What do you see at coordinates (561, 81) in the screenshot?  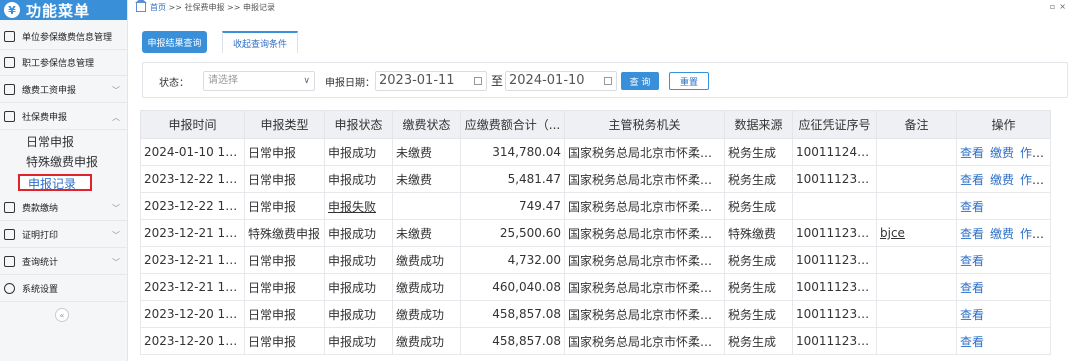 I see `date-to-input: 2024-01-10` at bounding box center [561, 81].